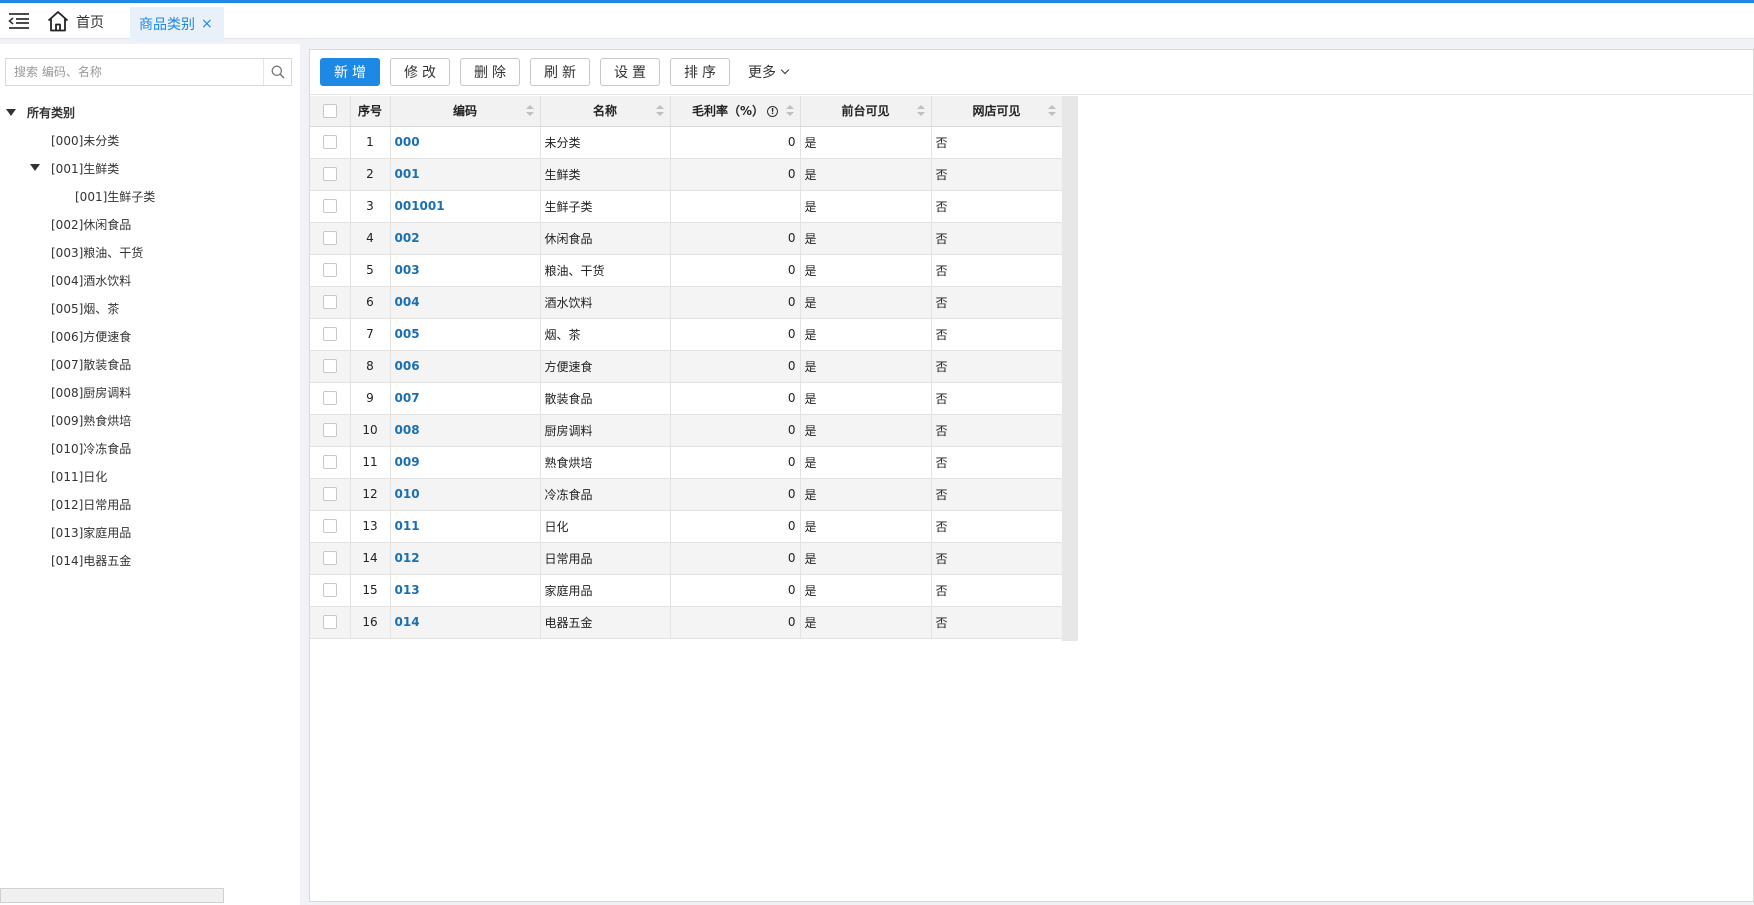  Describe the element at coordinates (769, 72) in the screenshot. I see `more-dropdown: 更多` at that location.